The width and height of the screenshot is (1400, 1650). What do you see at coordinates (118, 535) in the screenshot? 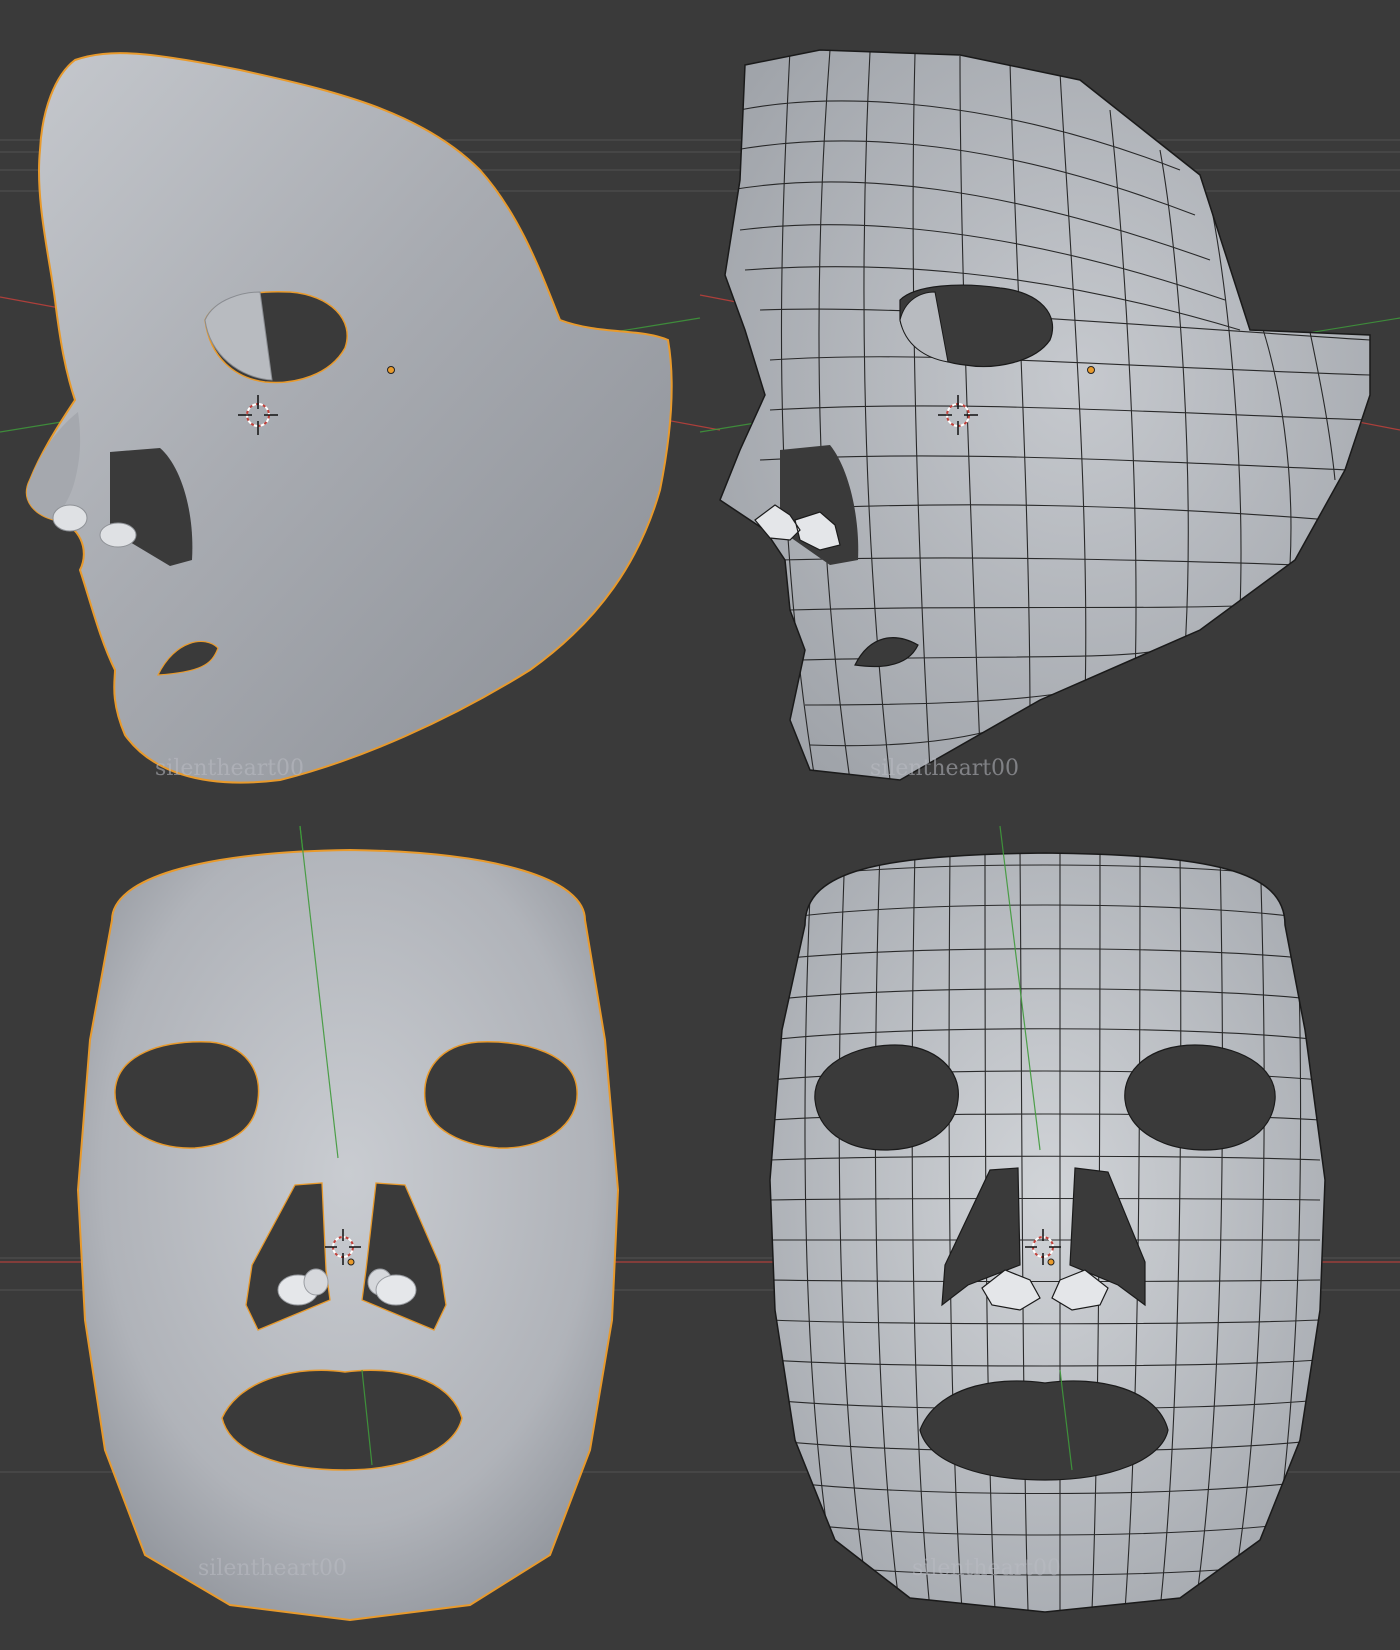
I see `nostril-right` at bounding box center [118, 535].